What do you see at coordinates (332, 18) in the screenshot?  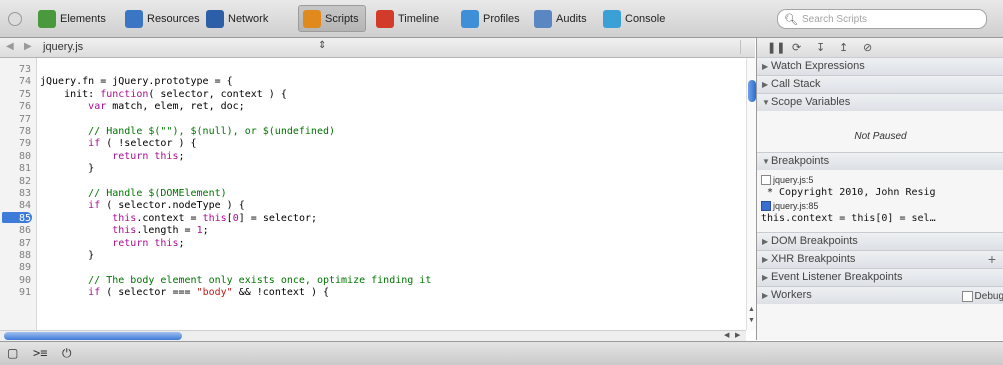 I see `tab-scripts: Scripts` at bounding box center [332, 18].